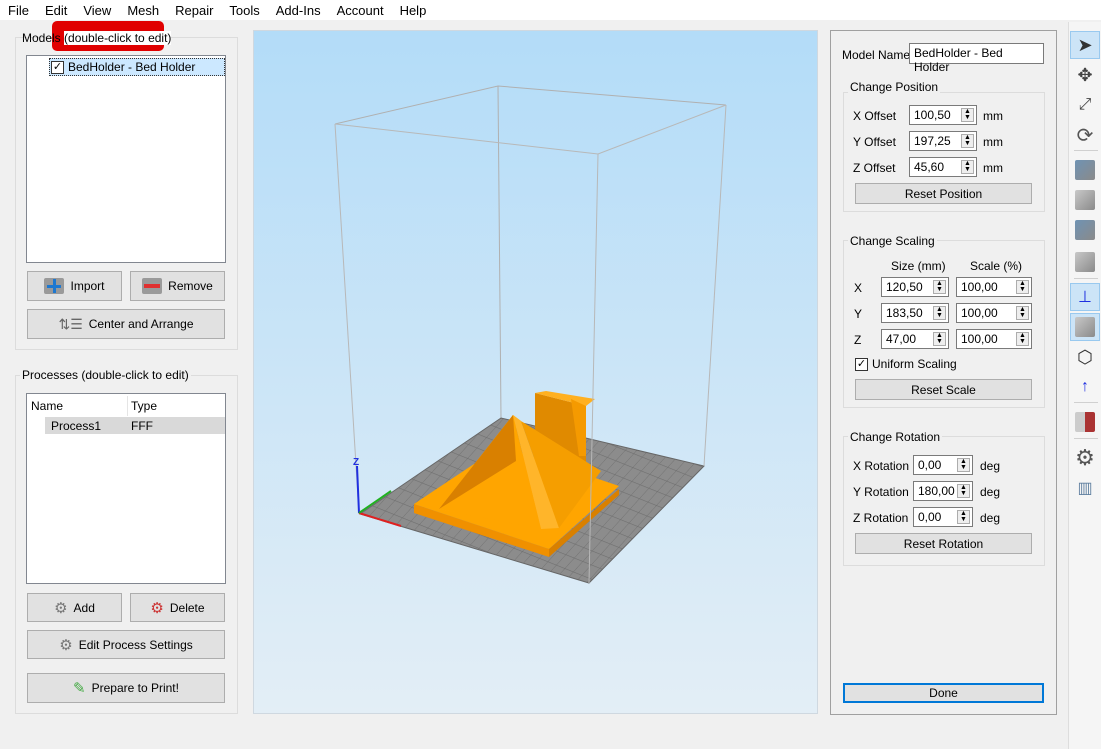  I want to click on add-process-button: ⚙ Add, so click(74, 607).